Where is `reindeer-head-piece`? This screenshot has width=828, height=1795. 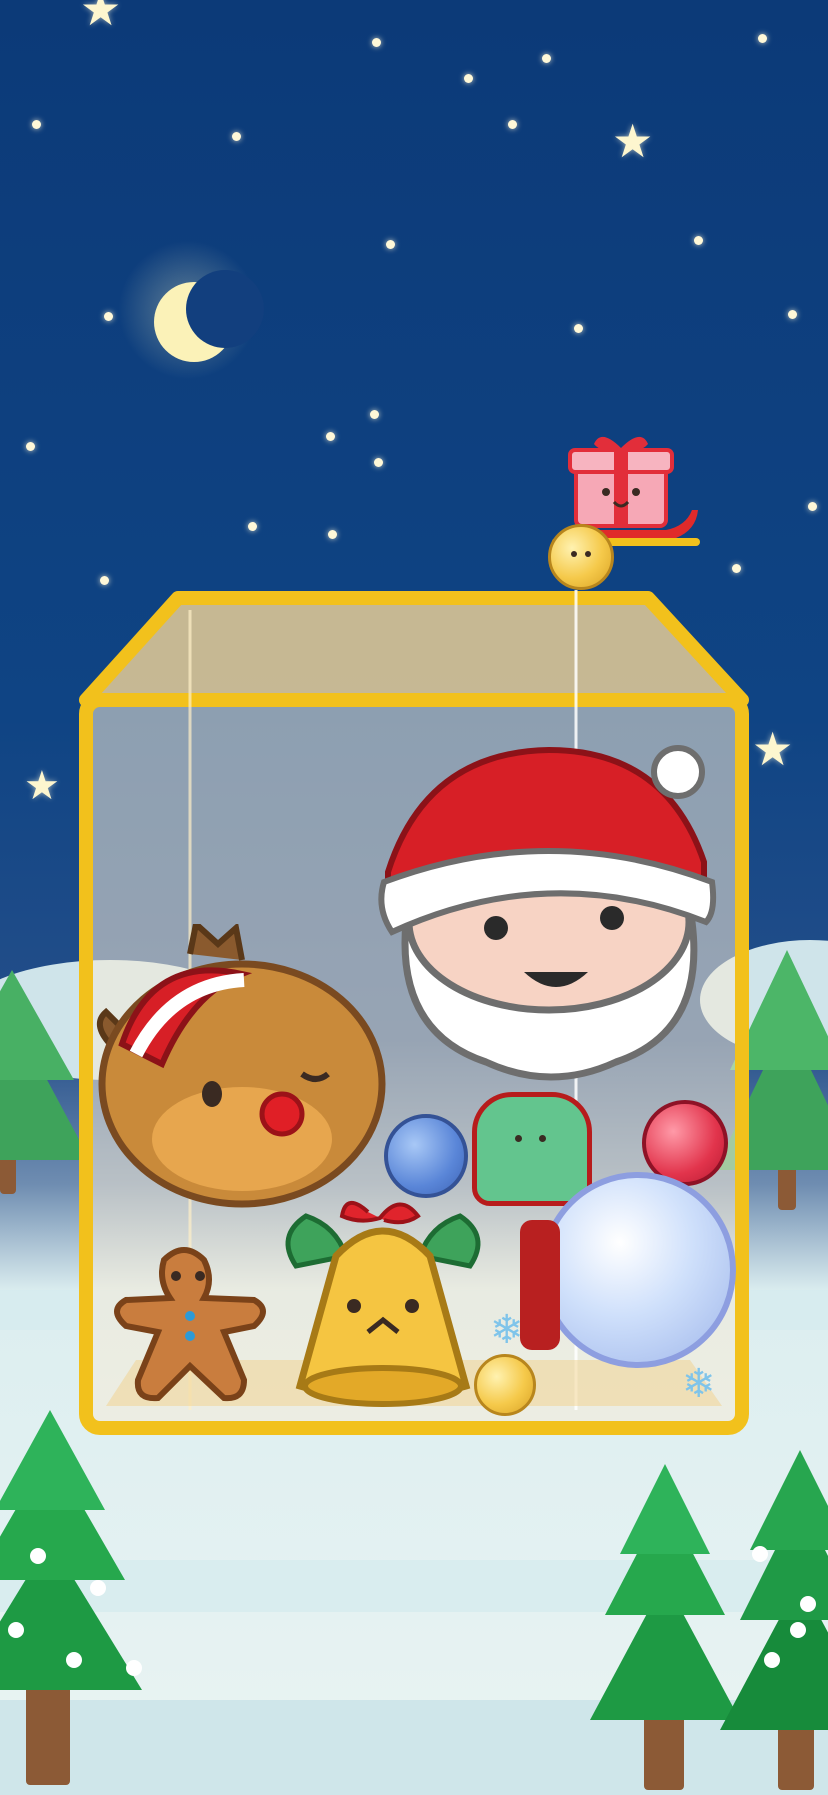
reindeer-head-piece is located at coordinates (242, 1066).